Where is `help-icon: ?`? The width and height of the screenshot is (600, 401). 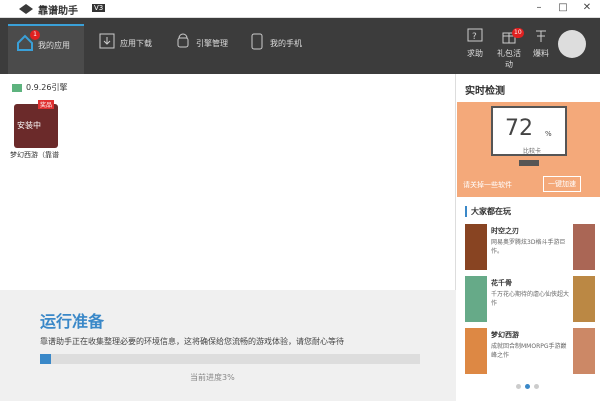
help-icon: ? is located at coordinates (475, 35).